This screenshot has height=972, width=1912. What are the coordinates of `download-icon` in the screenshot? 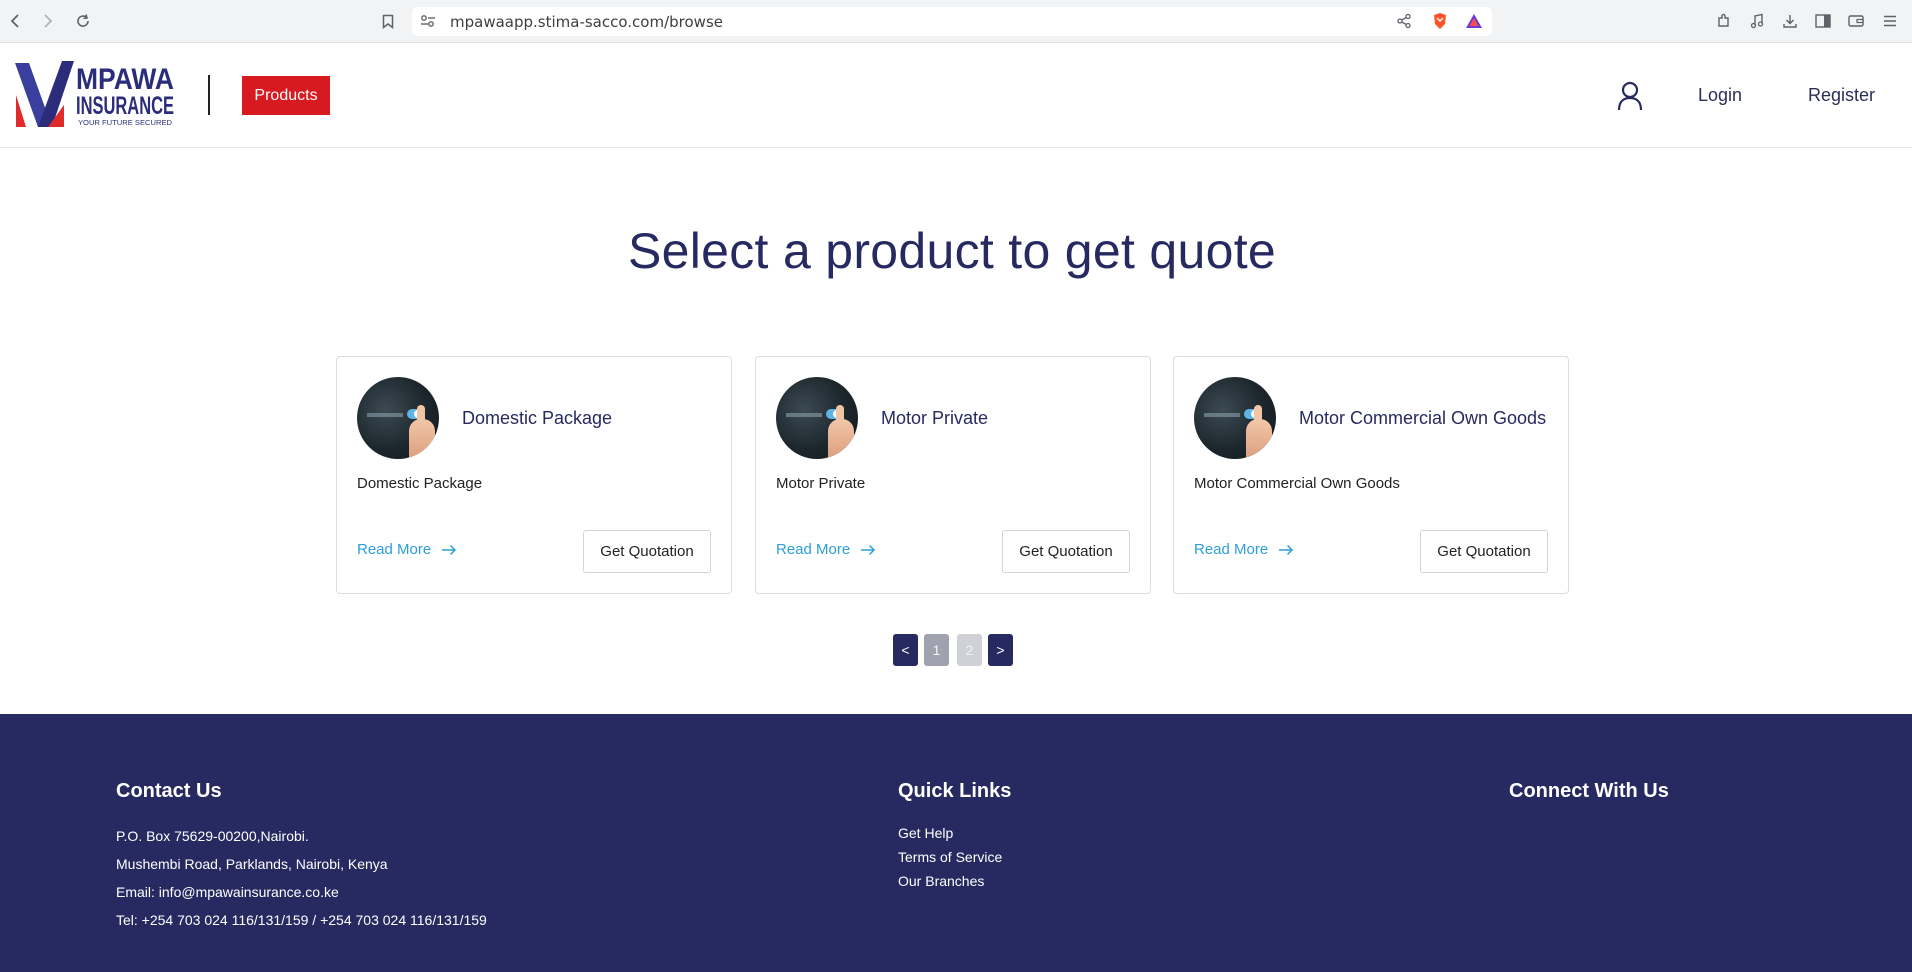 It's located at (1790, 21).